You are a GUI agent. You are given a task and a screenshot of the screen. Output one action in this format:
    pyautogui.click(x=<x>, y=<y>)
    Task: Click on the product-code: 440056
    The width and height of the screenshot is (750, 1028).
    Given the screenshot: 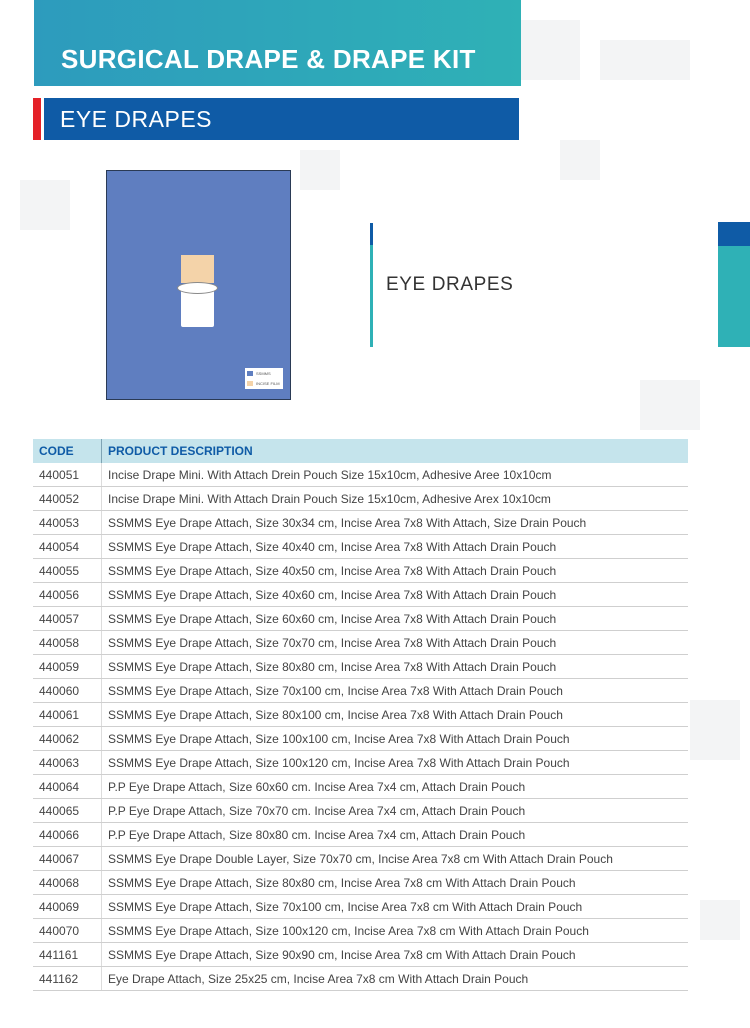 What is the action you would take?
    pyautogui.click(x=67, y=594)
    